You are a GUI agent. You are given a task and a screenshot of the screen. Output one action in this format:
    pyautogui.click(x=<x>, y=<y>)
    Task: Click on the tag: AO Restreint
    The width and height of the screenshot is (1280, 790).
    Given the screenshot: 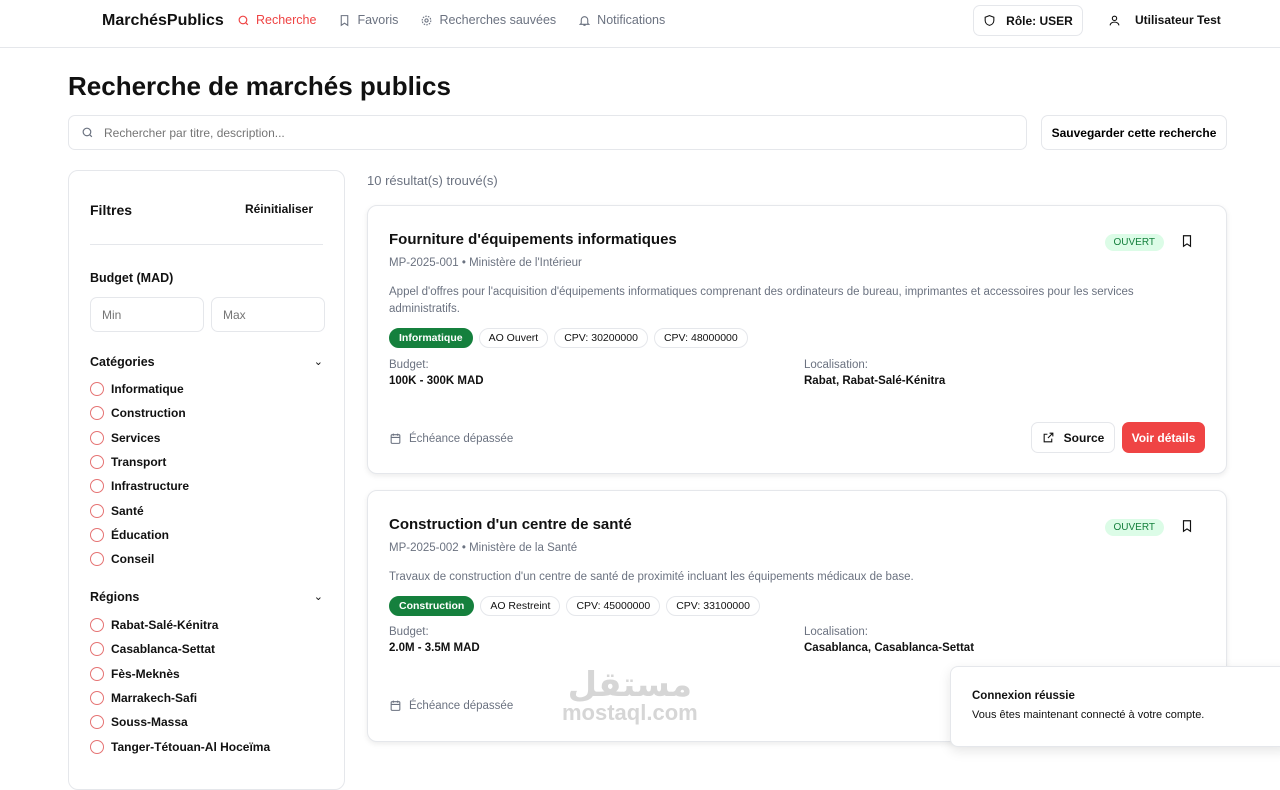 What is the action you would take?
    pyautogui.click(x=520, y=606)
    